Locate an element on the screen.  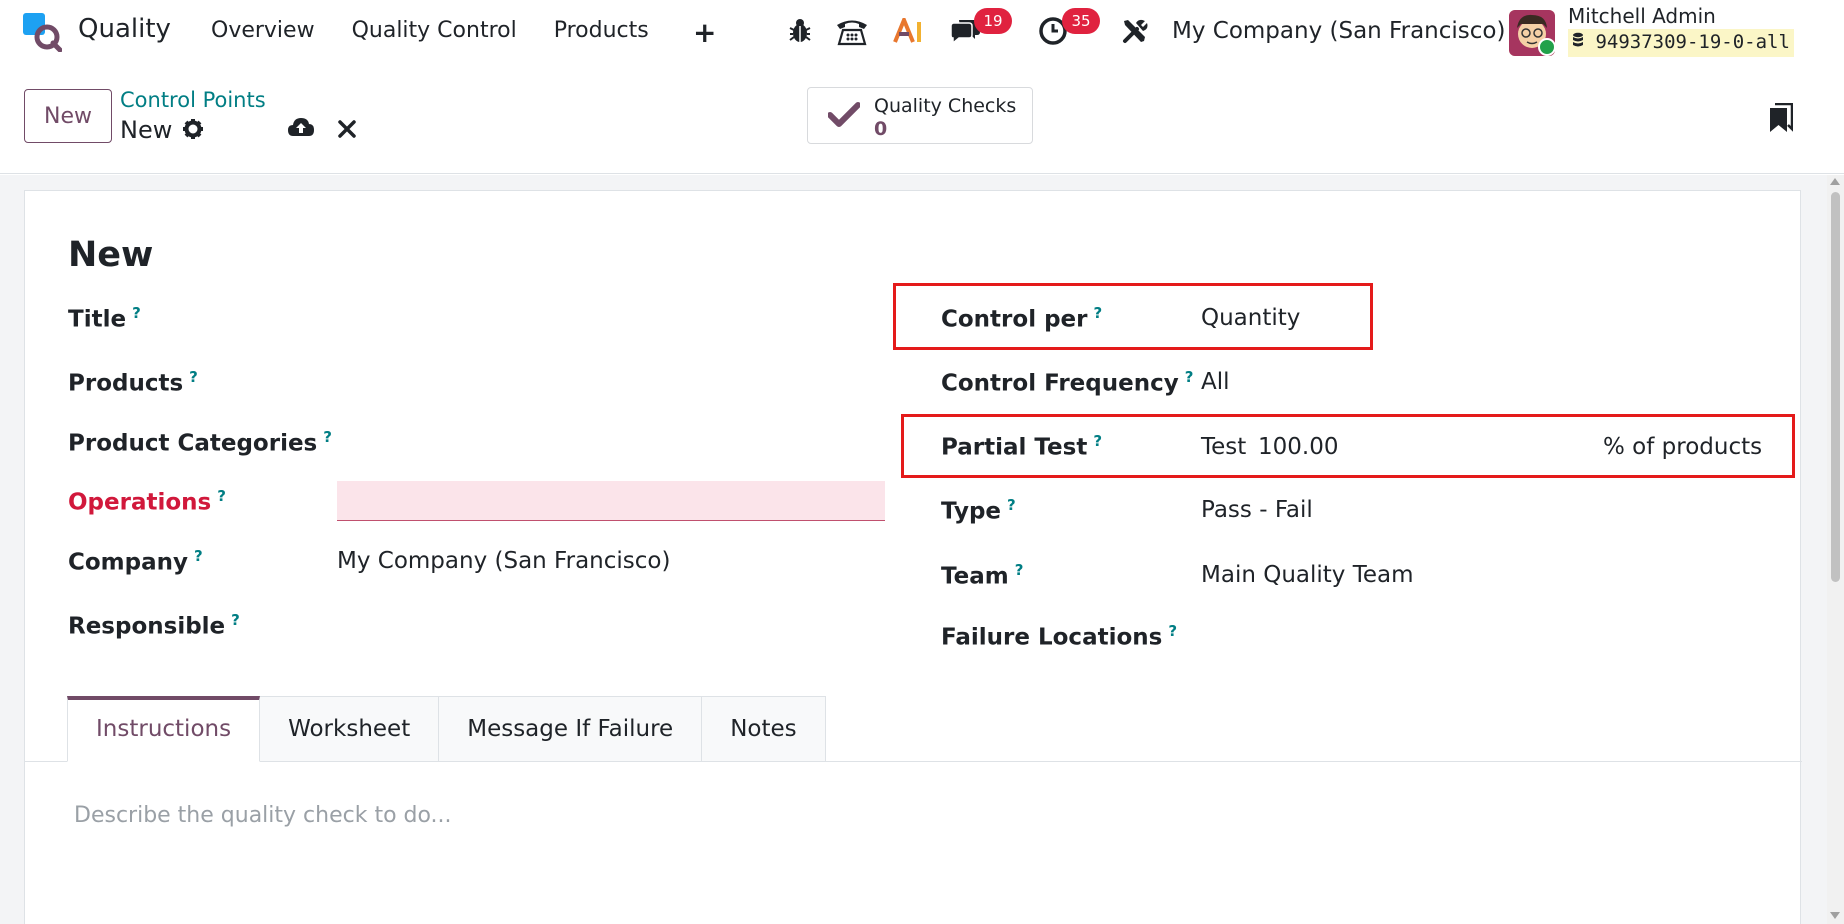
products-label: Products? is located at coordinates (133, 382).